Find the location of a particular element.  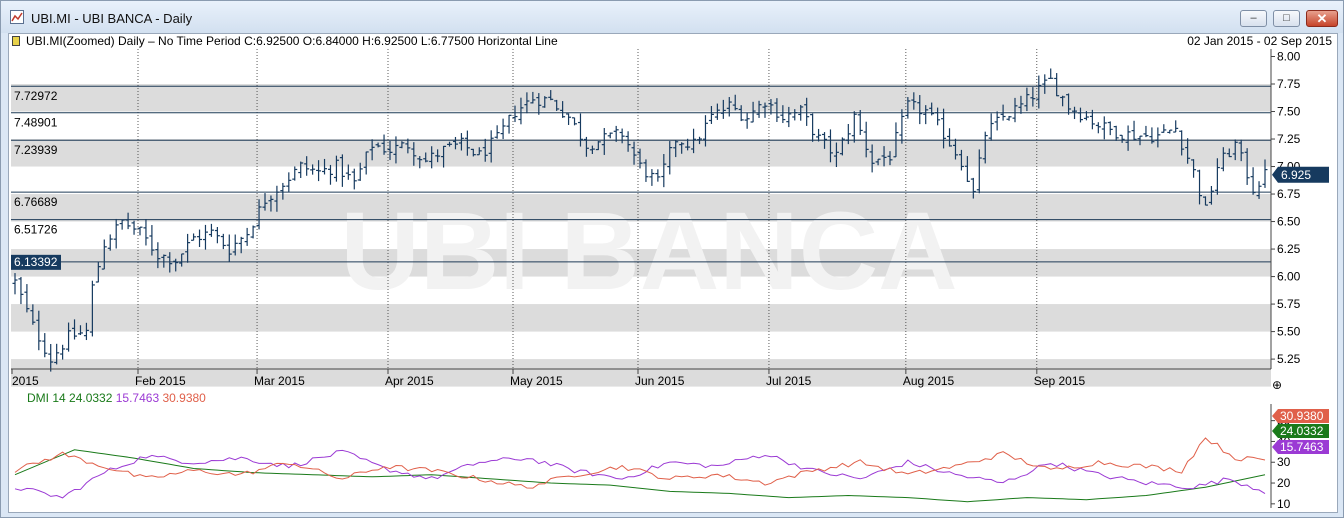

horizontal-line-label: 7.23939 is located at coordinates (36, 150).